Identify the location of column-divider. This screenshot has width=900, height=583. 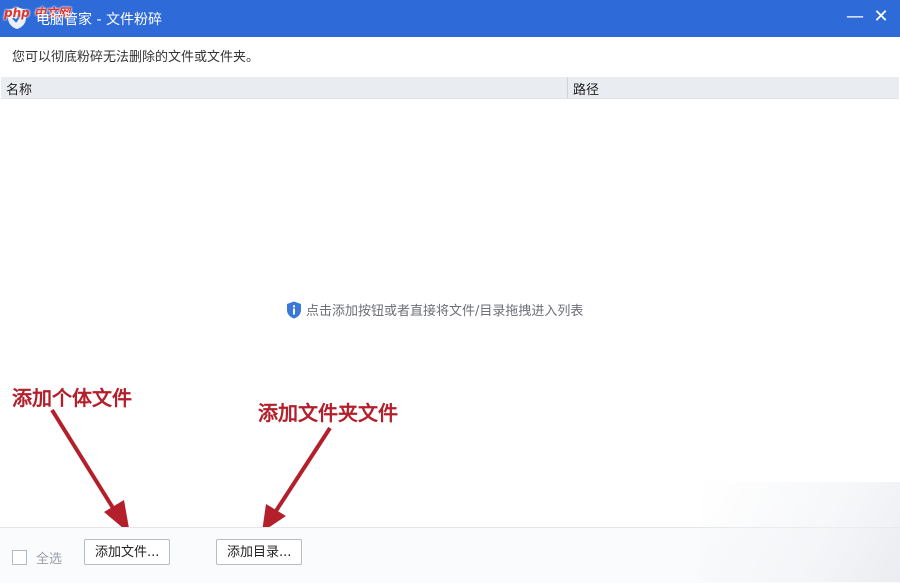
(567, 87).